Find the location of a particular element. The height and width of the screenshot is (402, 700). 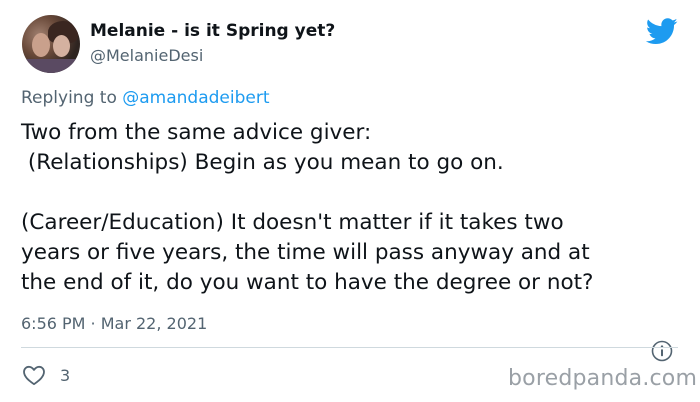

author-display-name: Melanie - is it Spring yet? is located at coordinates (212, 31).